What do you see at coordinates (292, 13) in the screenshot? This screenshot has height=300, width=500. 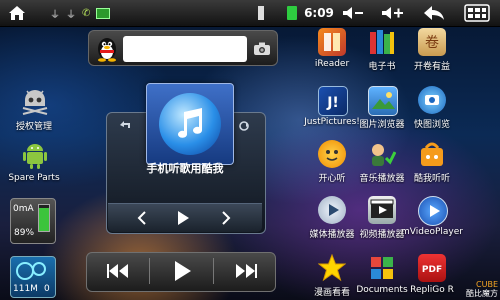 I see `battery-icon` at bounding box center [292, 13].